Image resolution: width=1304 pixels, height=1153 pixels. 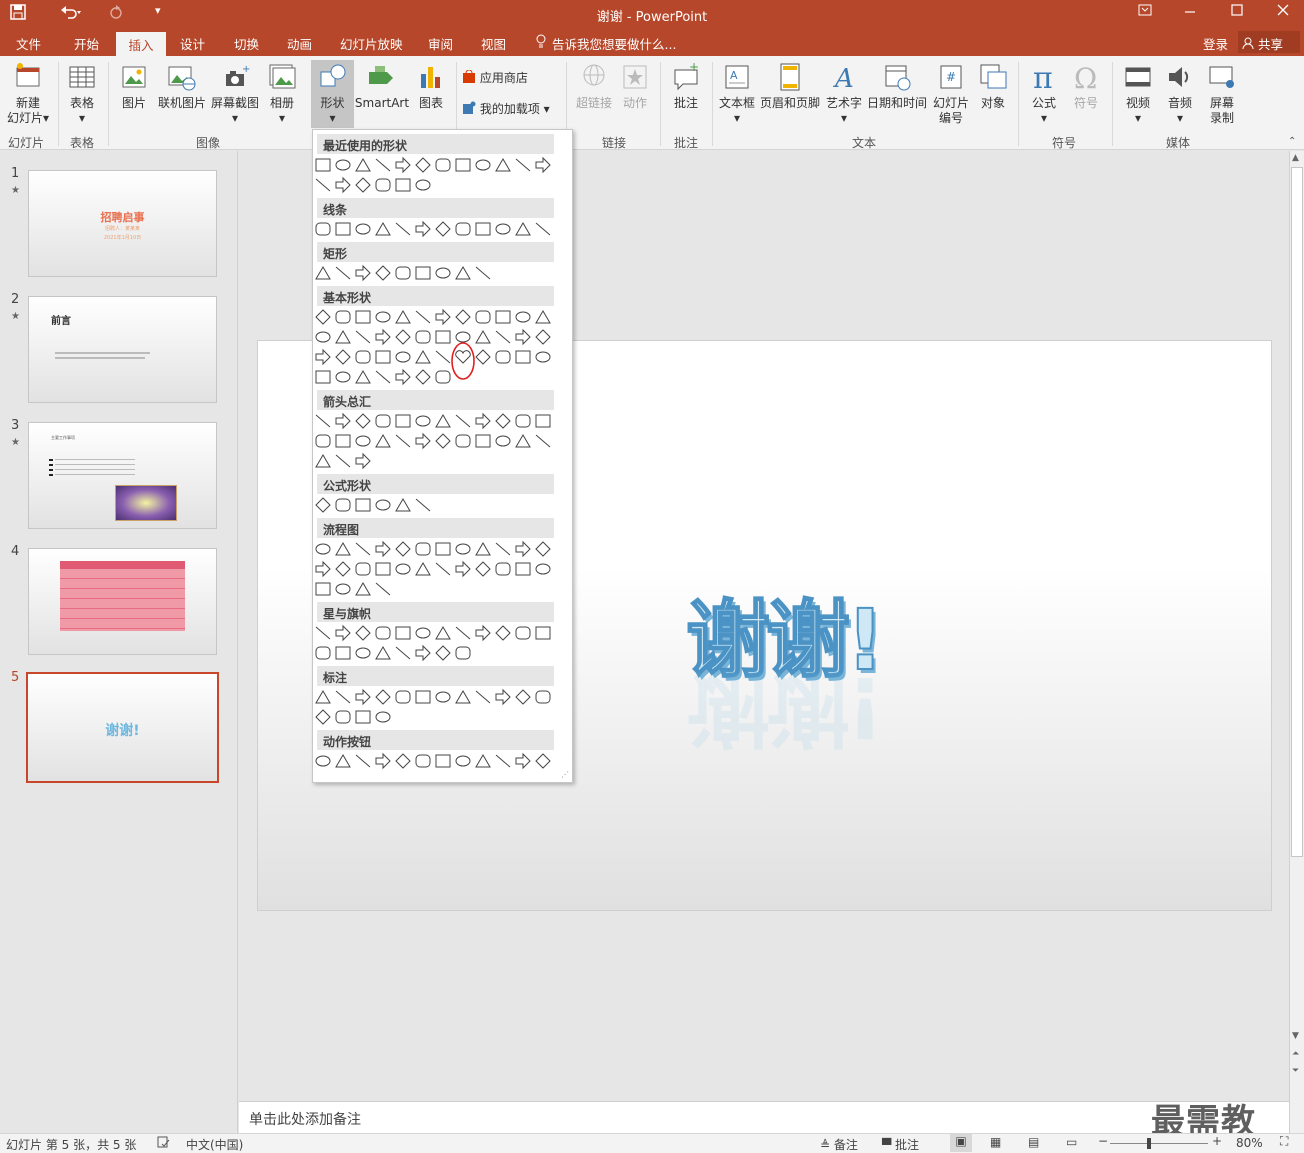 What do you see at coordinates (1295, 1054) in the screenshot?
I see `previous-slide-icon: ⏶` at bounding box center [1295, 1054].